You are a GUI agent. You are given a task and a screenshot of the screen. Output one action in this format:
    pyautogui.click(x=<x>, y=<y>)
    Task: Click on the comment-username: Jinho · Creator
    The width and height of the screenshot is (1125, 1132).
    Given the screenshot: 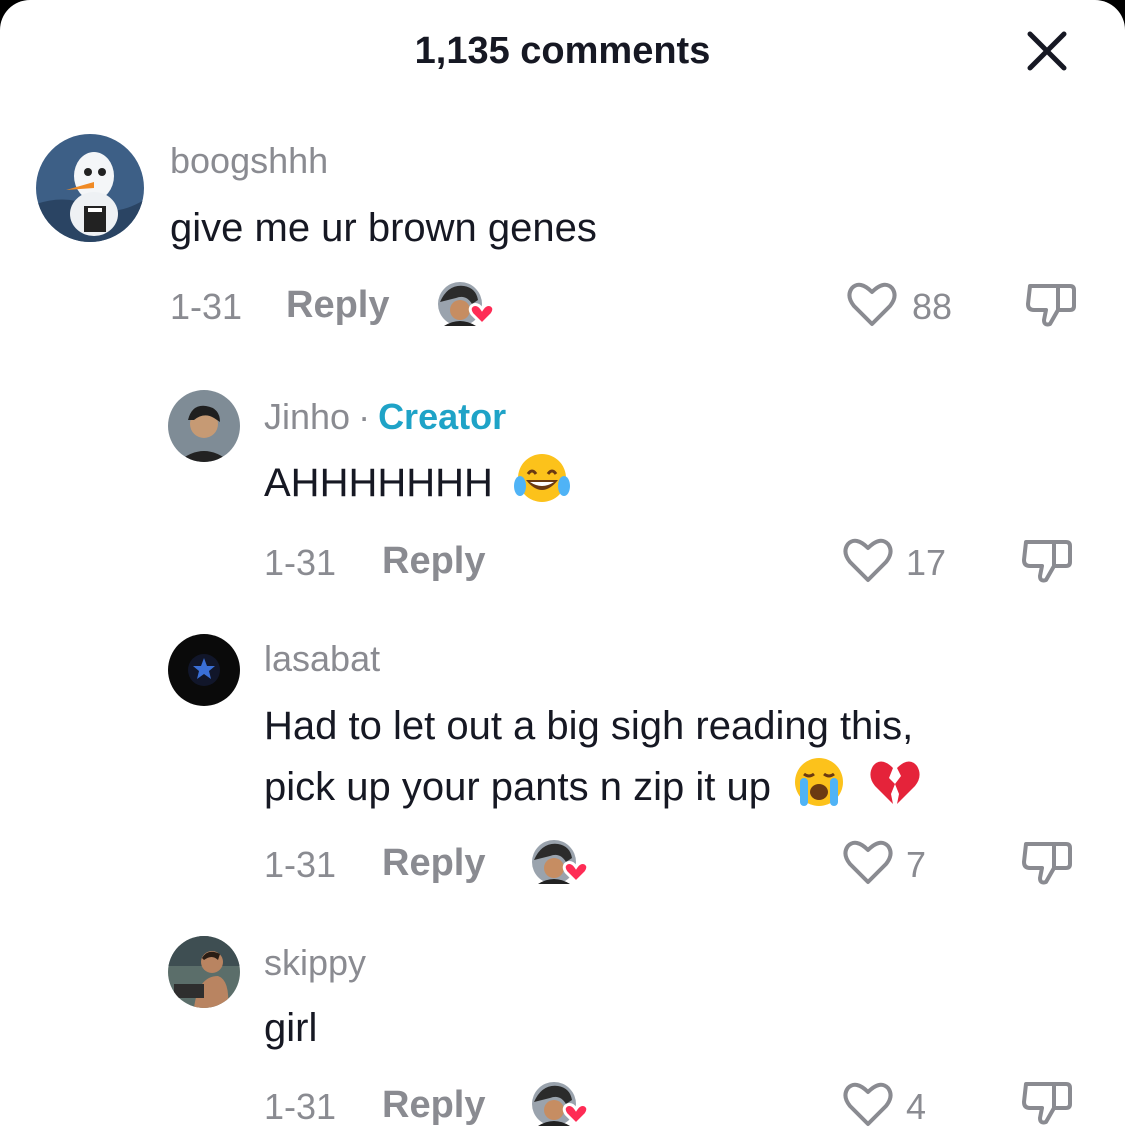 What is the action you would take?
    pyautogui.click(x=385, y=417)
    